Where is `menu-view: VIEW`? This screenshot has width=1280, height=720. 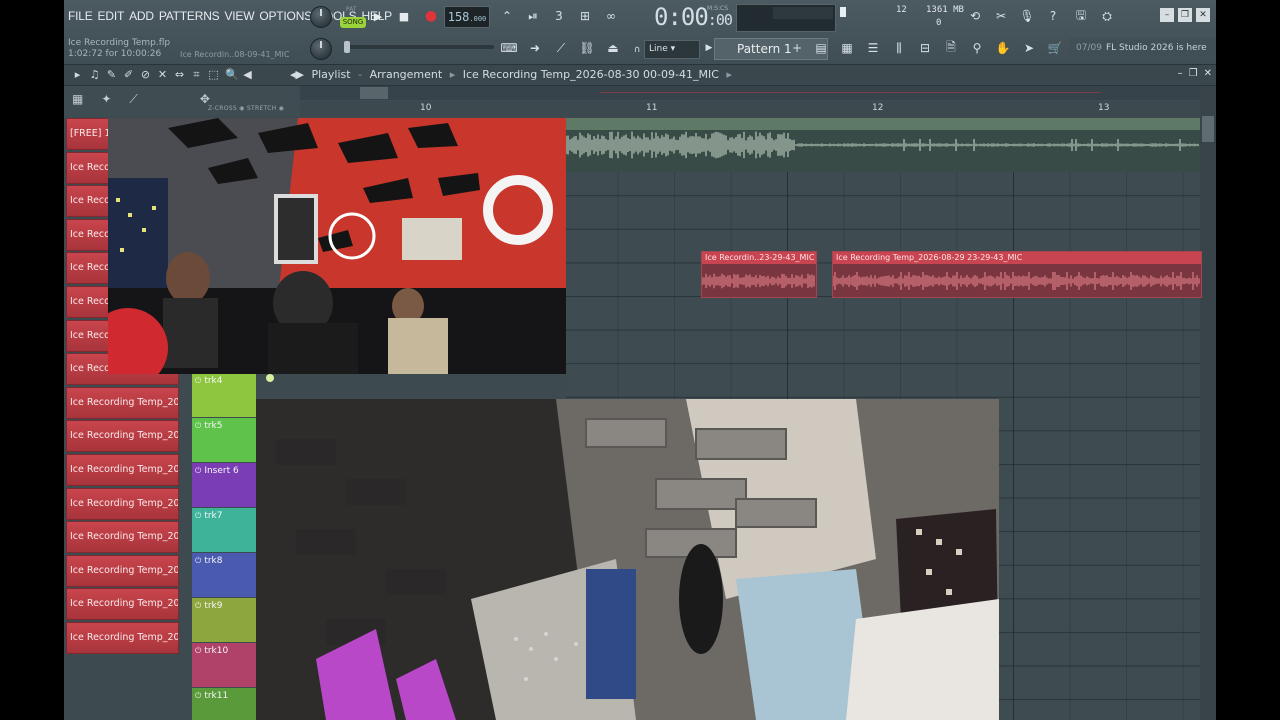
menu-view: VIEW is located at coordinates (239, 16).